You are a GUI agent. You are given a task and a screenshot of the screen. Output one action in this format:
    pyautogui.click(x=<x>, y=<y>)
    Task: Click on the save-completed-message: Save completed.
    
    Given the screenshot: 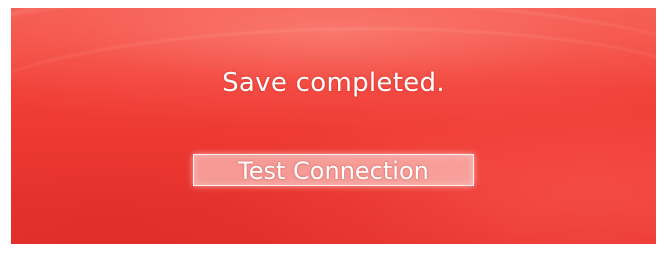 What is the action you would take?
    pyautogui.click(x=333, y=83)
    